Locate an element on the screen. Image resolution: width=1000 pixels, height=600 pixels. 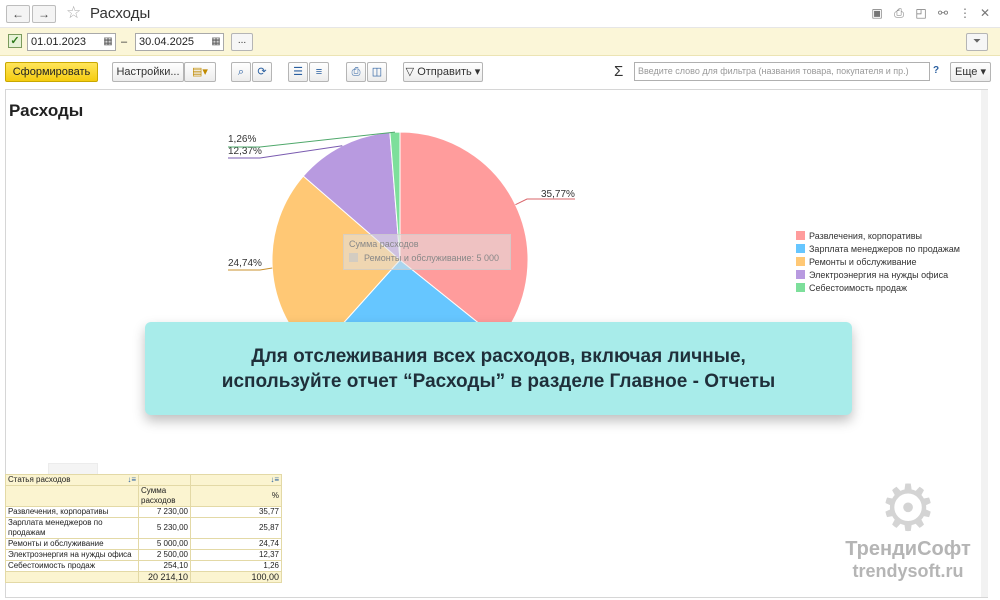
gear-logo-icon: ⚙ is located at coordinates (908, 508).